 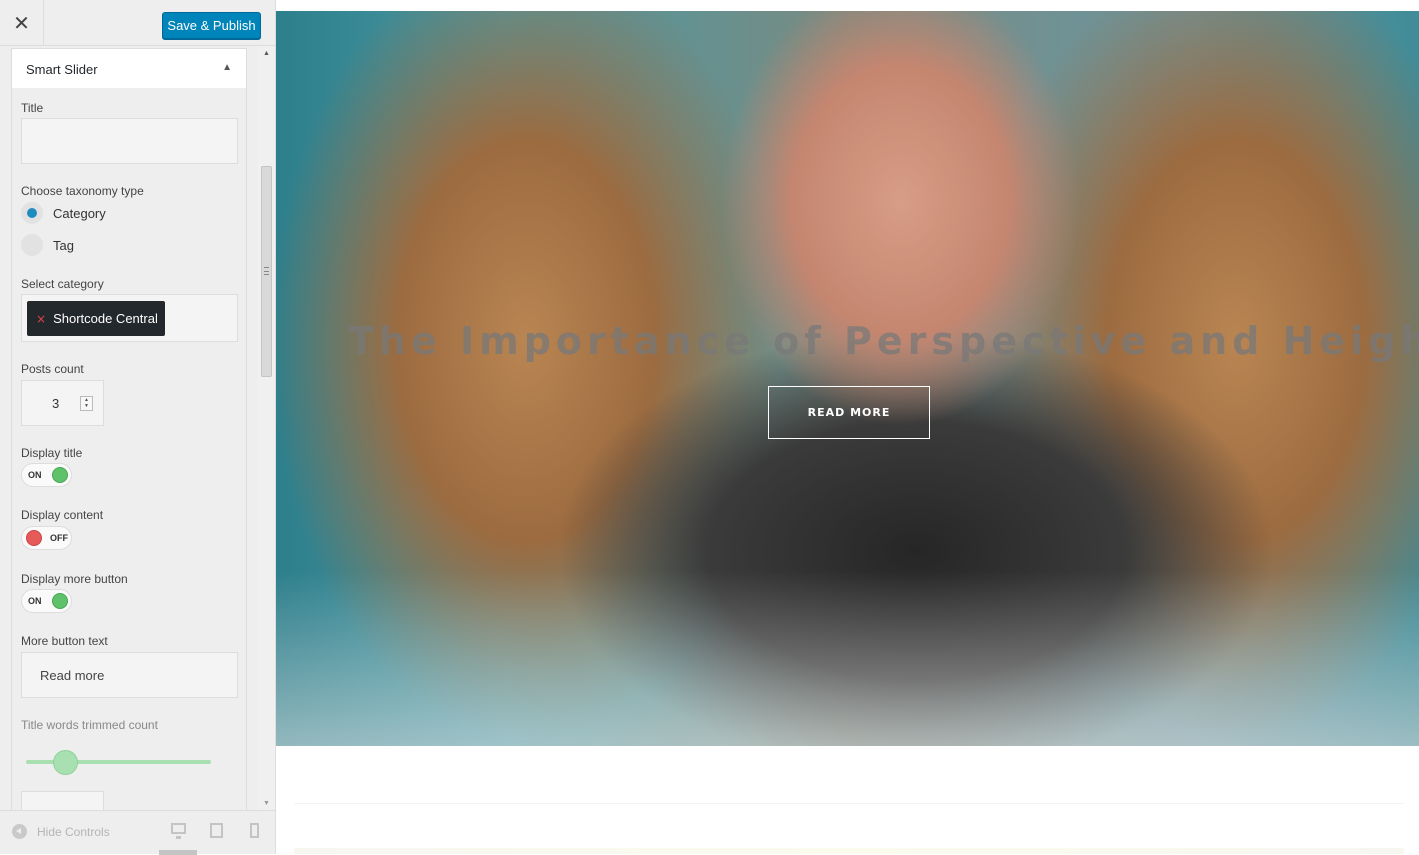 I want to click on taxonomy-label: Choose taxonomy type, so click(x=82, y=191).